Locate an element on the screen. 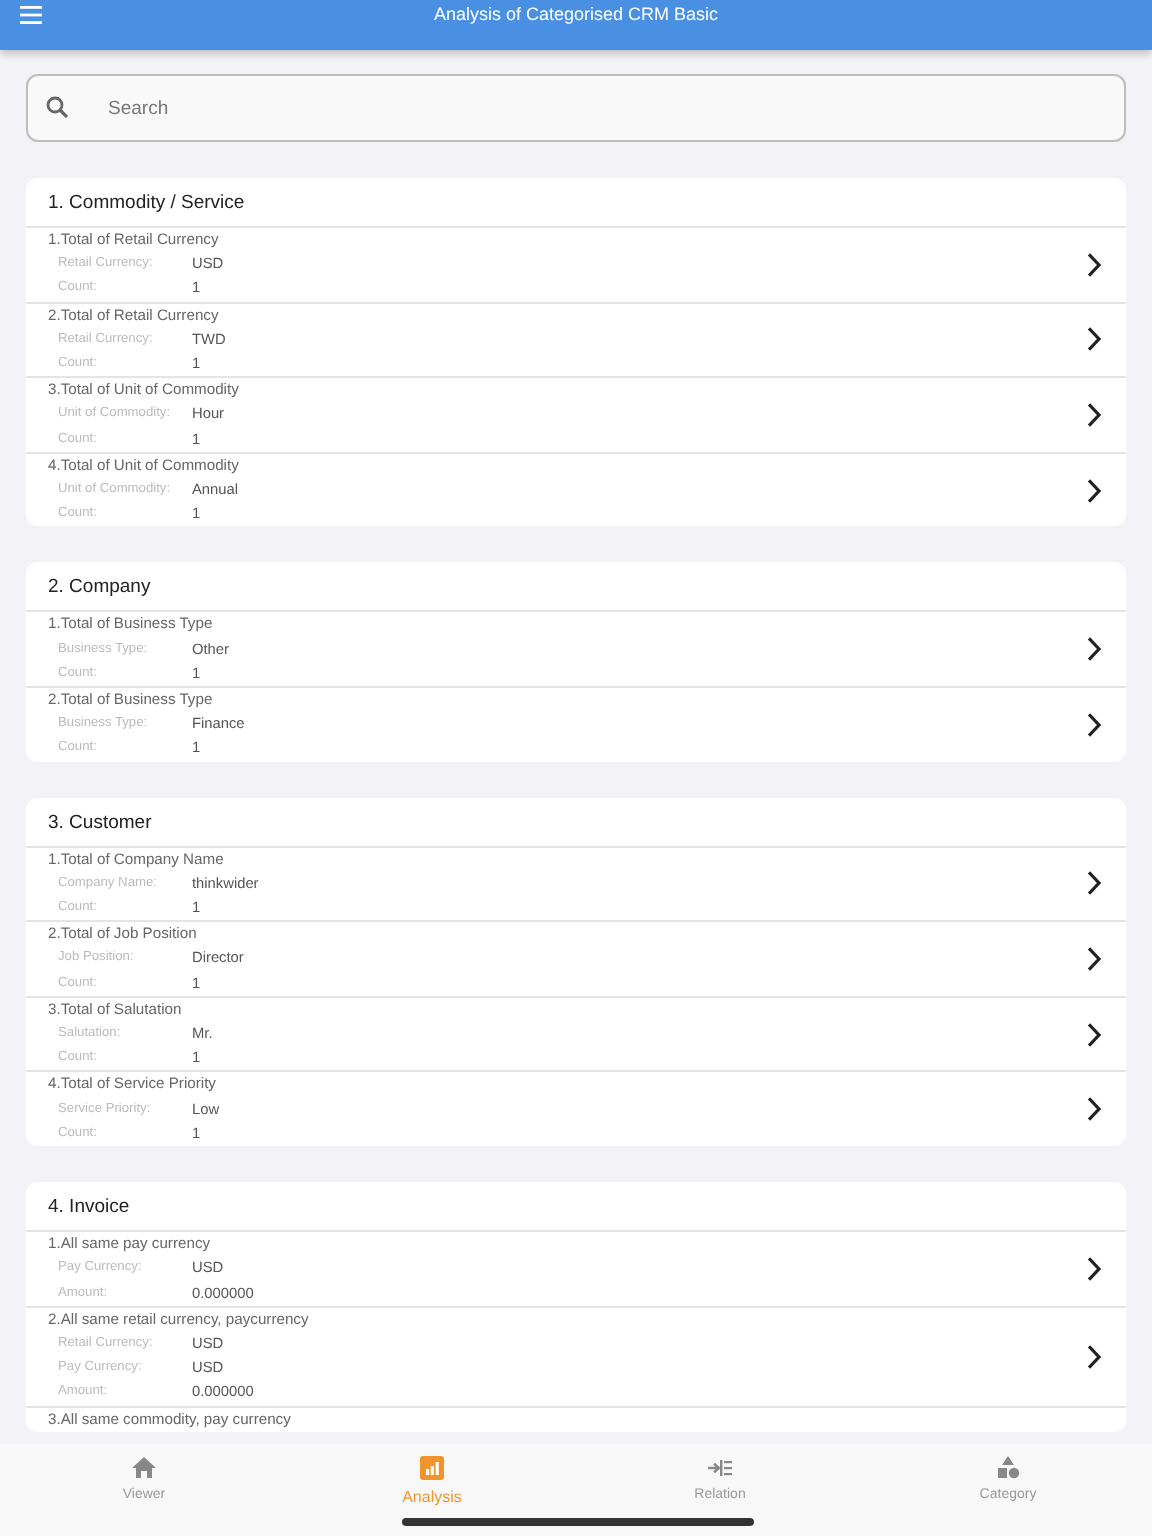  bar-chart-icon is located at coordinates (432, 1468).